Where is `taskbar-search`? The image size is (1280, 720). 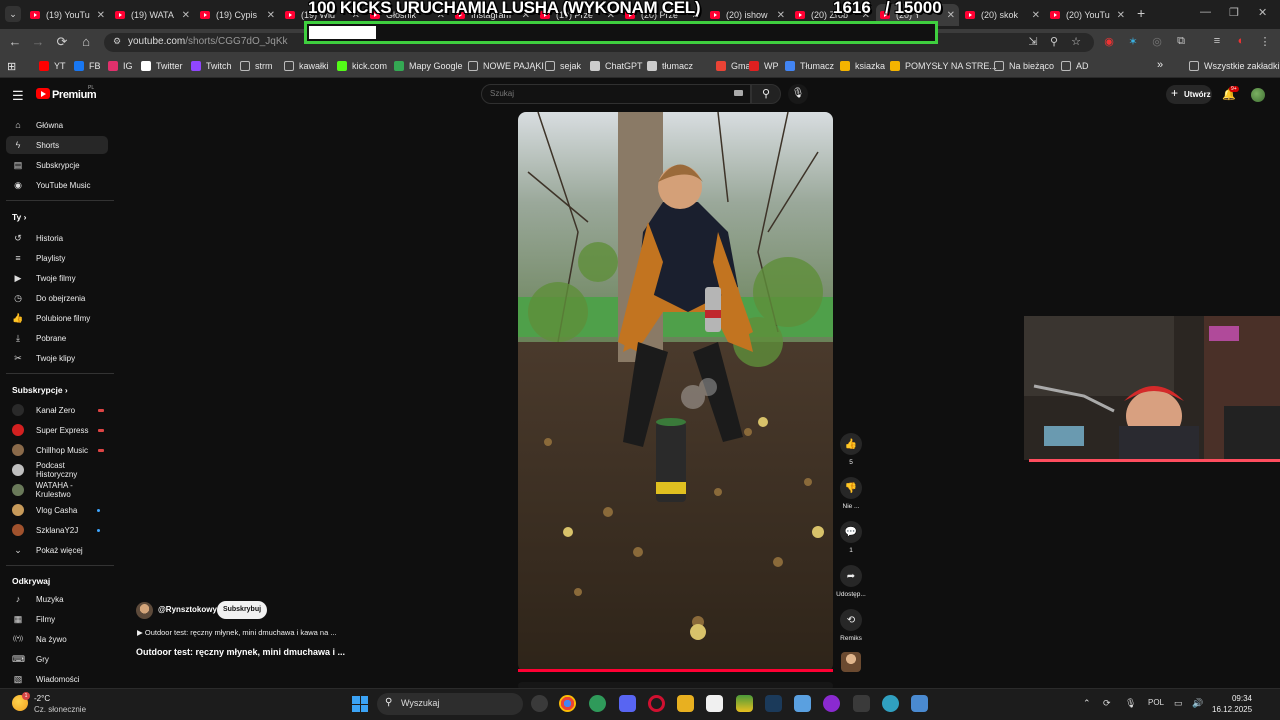
taskbar-search is located at coordinates (450, 704).